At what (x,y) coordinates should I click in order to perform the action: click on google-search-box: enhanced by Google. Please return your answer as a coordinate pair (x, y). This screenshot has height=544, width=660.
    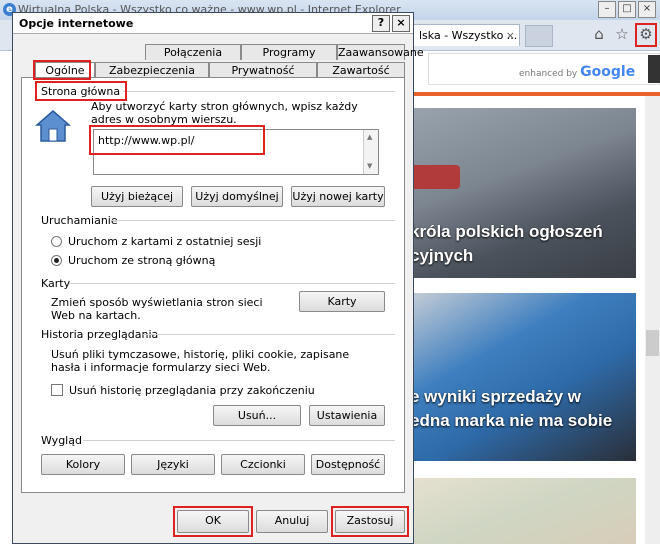
    Looking at the image, I should click on (544, 69).